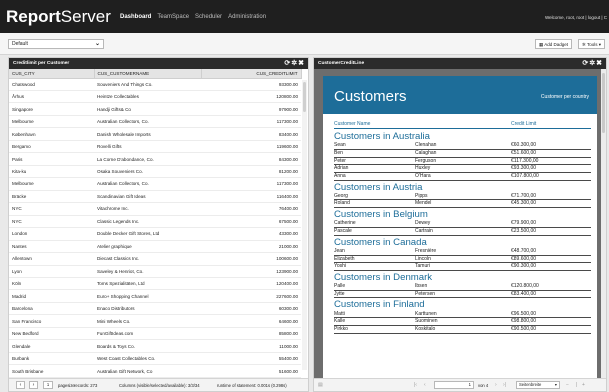 The height and width of the screenshot is (392, 609). Describe the element at coordinates (155, 159) in the screenshot. I see `table-row: Paris La Corne D'abondance, Co. 84300.00` at that location.